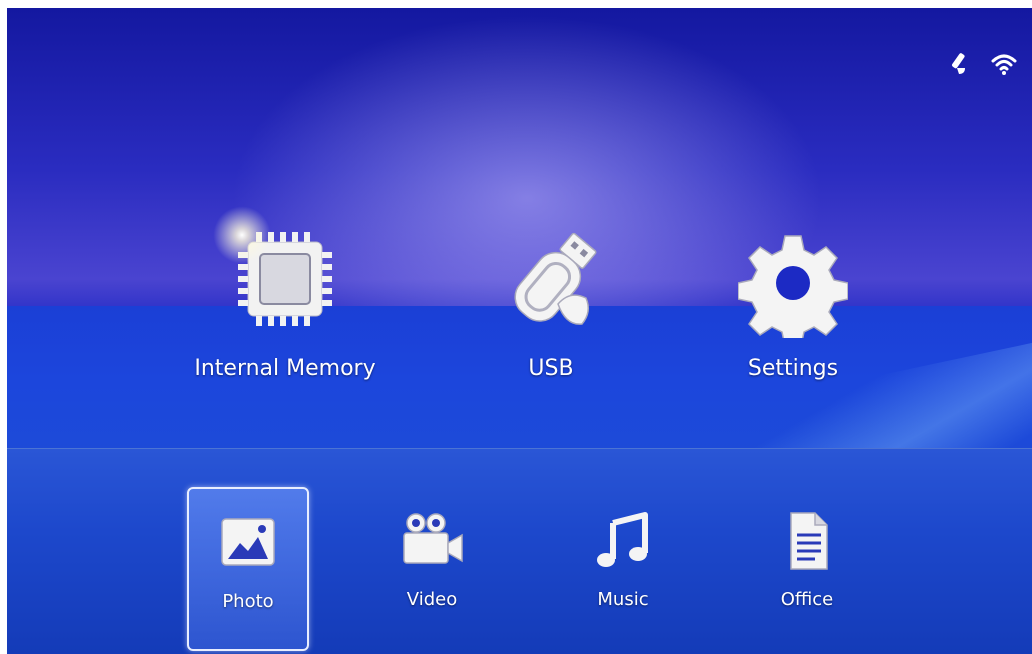 This screenshot has height=654, width=1032. I want to click on dock-label-office: Office, so click(807, 599).